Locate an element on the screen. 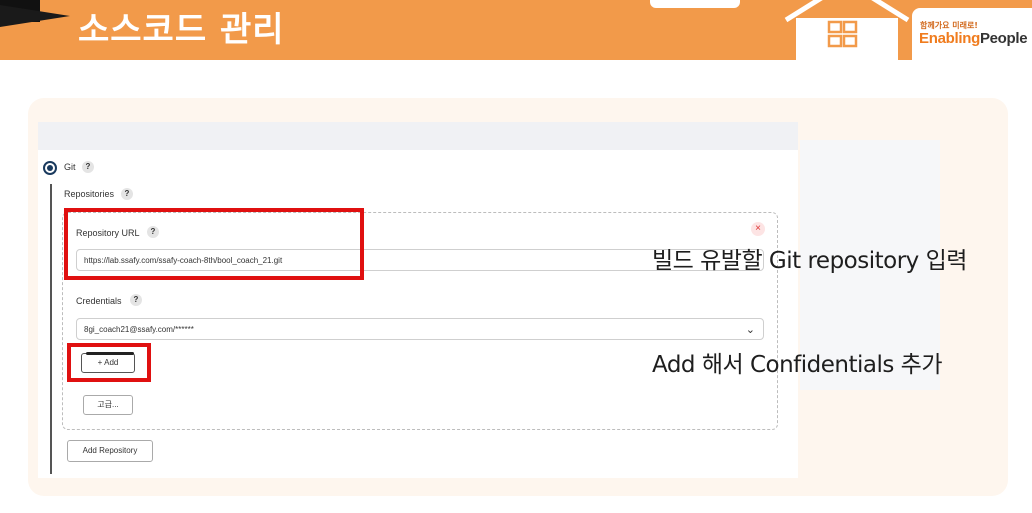 This screenshot has height=513, width=1032. credentials-selected-value: 8gi_coach21@ssafy.com/****** is located at coordinates (139, 329).